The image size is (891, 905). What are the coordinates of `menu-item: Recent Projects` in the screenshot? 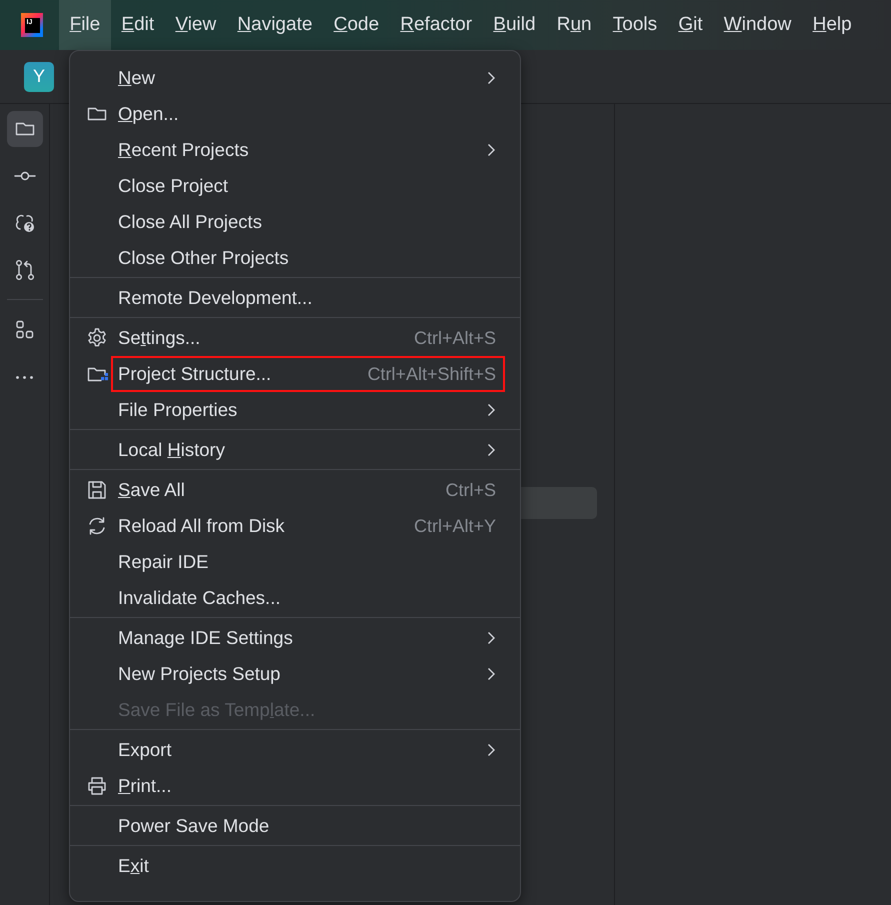 It's located at (183, 150).